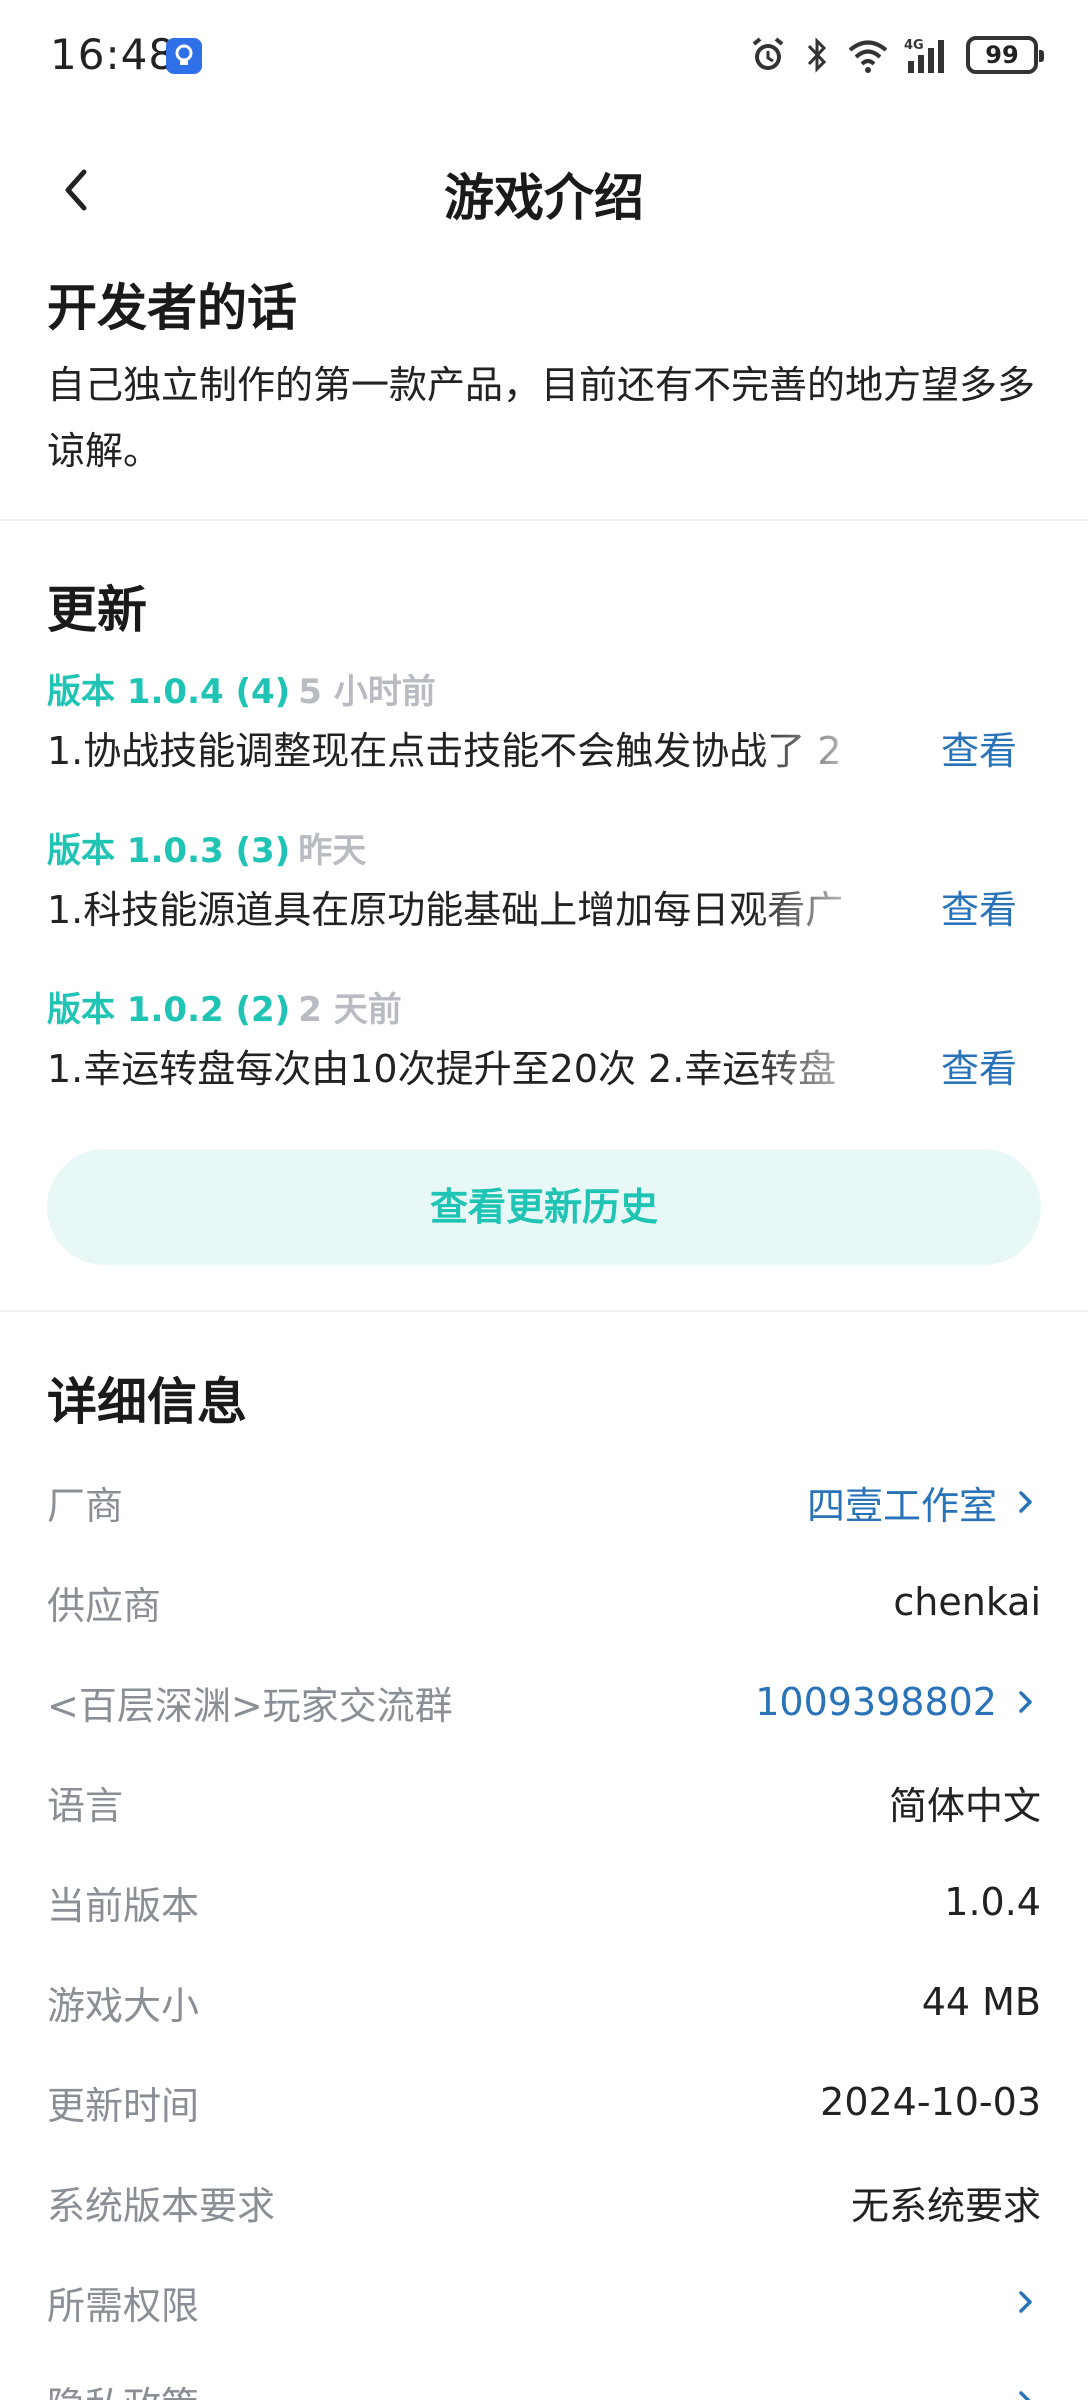  I want to click on info-row-system-requirement: 系统版本要求 无系统要求, so click(544, 2202).